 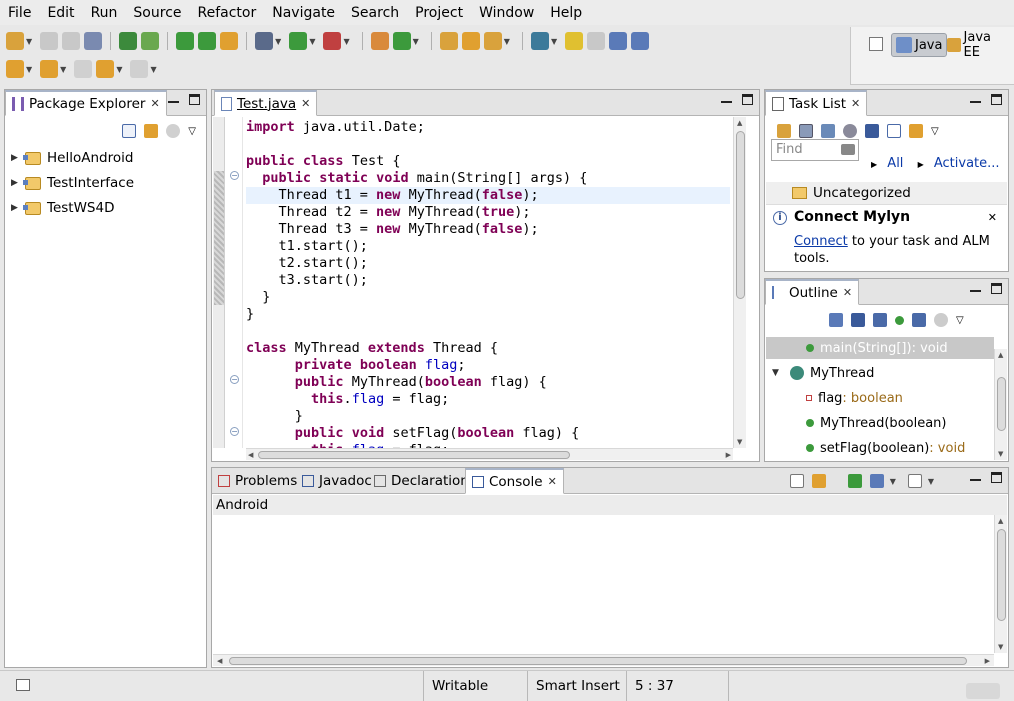 What do you see at coordinates (185, 41) in the screenshot?
I see `new-android-project-icon` at bounding box center [185, 41].